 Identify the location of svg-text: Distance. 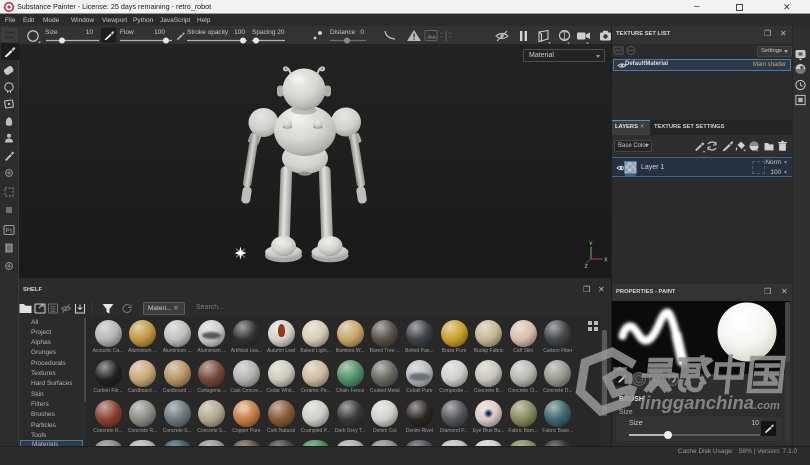
(343, 32).